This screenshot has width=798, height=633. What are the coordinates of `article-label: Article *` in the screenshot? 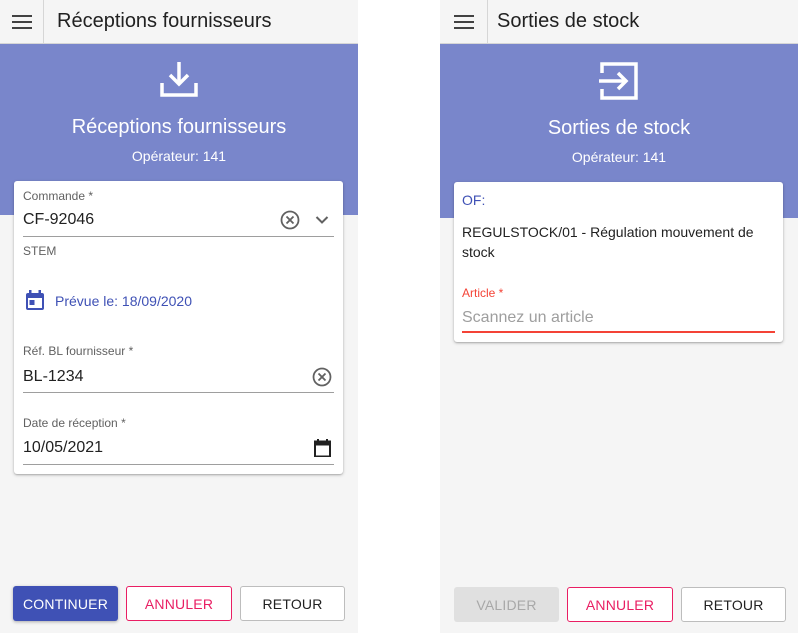 It's located at (483, 293).